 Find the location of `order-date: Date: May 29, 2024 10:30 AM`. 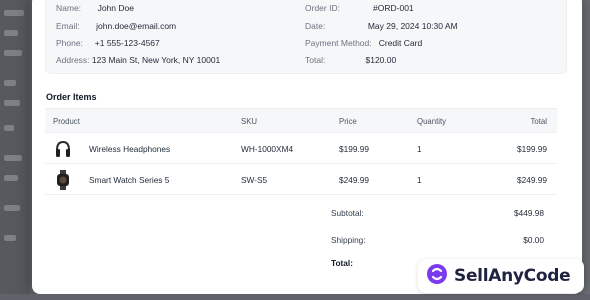

order-date: Date: May 29, 2024 10:30 AM is located at coordinates (381, 26).